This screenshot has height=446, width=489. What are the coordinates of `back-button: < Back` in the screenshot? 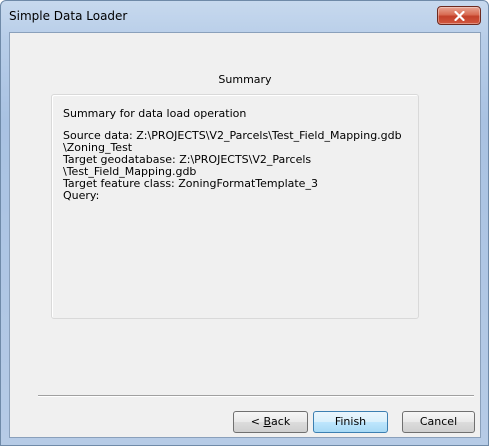 It's located at (270, 422).